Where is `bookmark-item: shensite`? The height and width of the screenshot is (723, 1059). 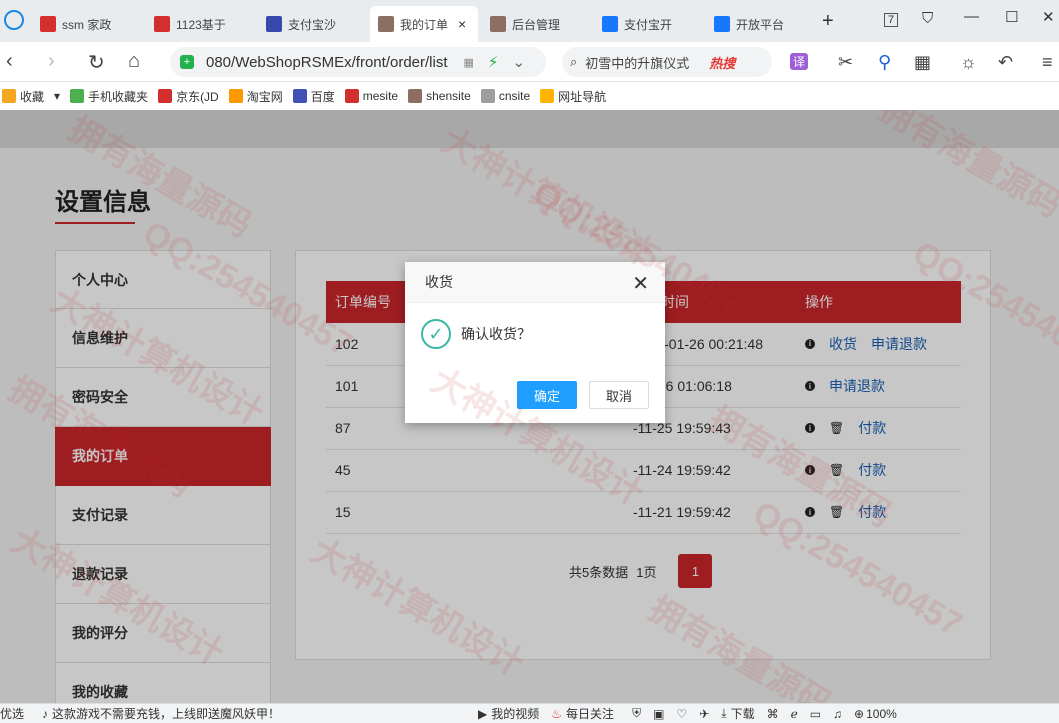 bookmark-item: shensite is located at coordinates (439, 96).